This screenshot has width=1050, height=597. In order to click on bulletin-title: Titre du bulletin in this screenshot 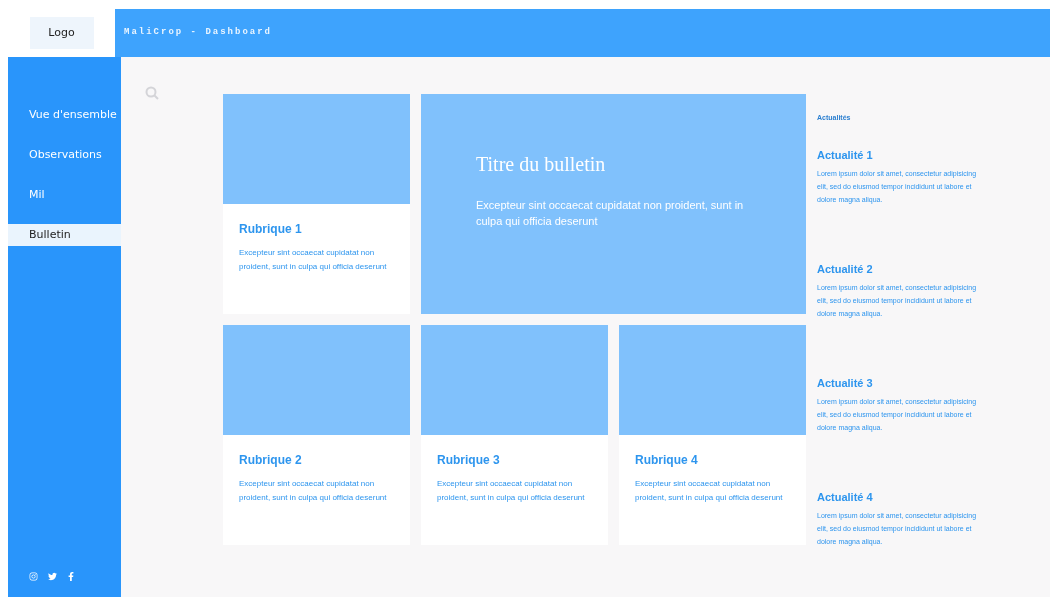, I will do `click(541, 164)`.